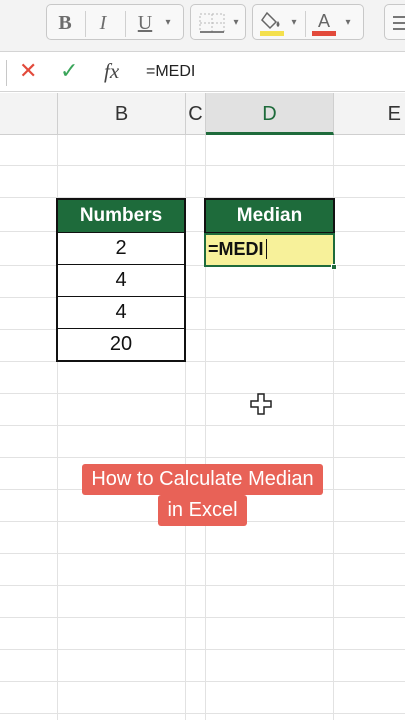  I want to click on color-group: ▾ A ▾, so click(308, 22).